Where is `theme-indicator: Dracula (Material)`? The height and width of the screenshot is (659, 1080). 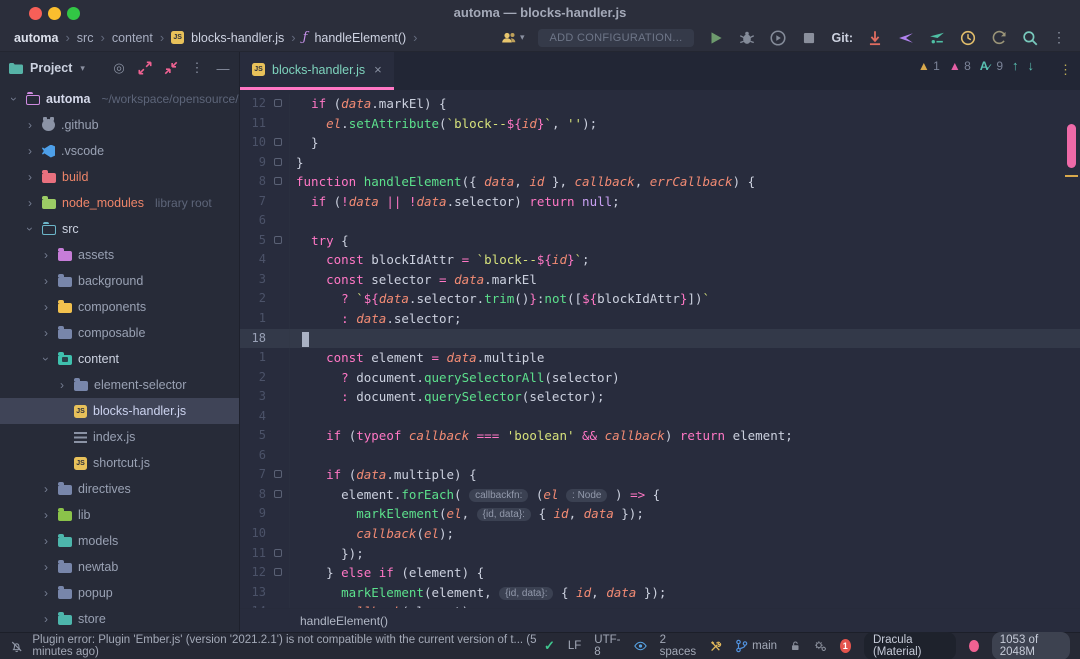 theme-indicator: Dracula (Material) is located at coordinates (910, 645).